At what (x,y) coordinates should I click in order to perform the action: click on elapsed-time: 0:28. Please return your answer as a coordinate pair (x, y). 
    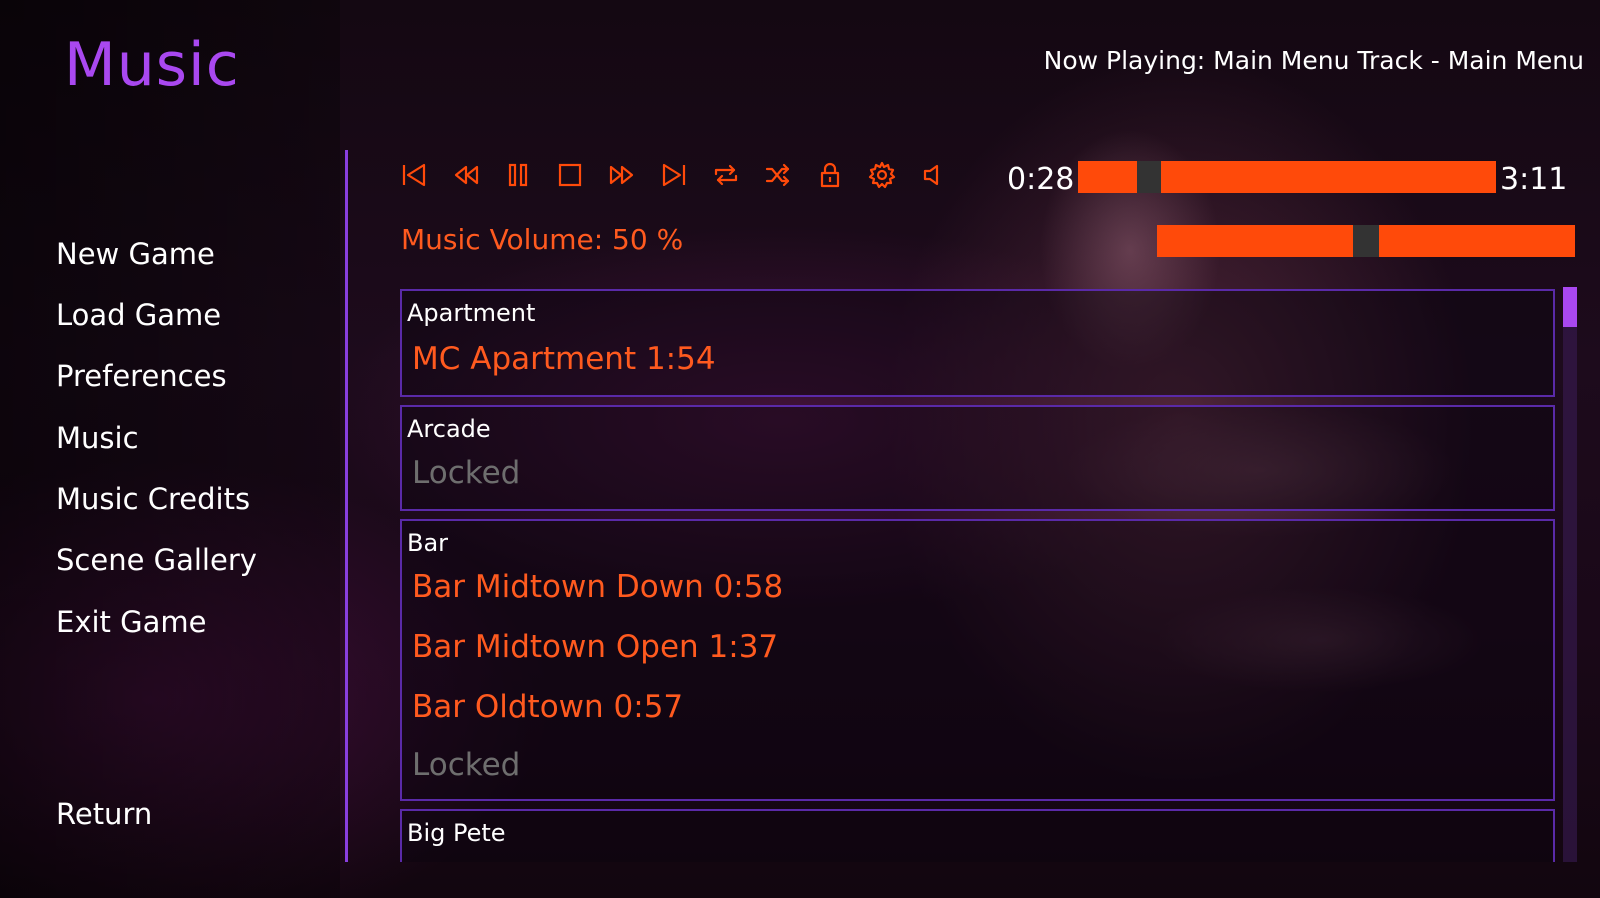
    Looking at the image, I should click on (1041, 179).